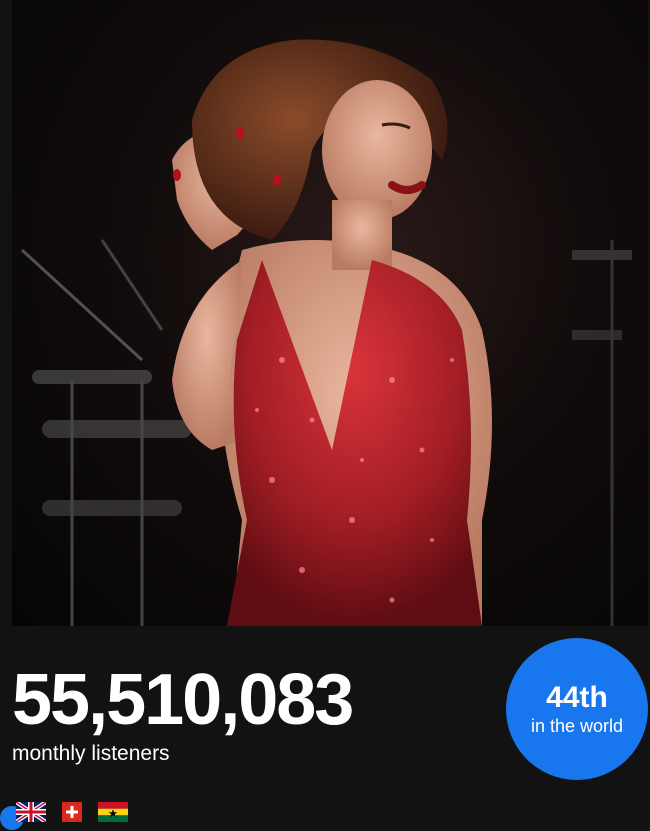 This screenshot has width=650, height=831. What do you see at coordinates (31, 812) in the screenshot?
I see `uk-flag-icon` at bounding box center [31, 812].